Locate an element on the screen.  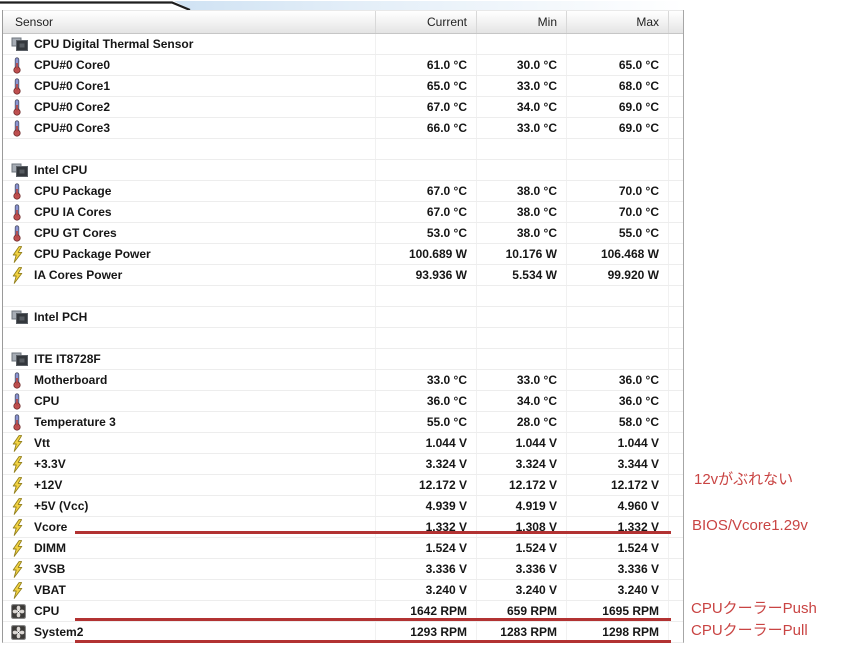
sensor-label: 3VSB is located at coordinates (50, 569).